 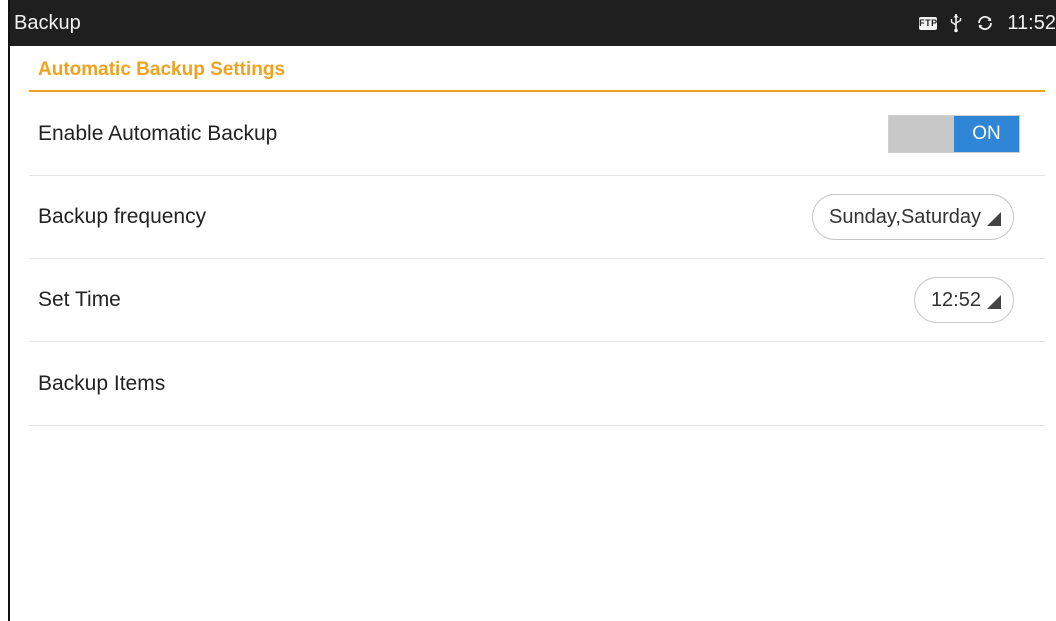 What do you see at coordinates (986, 134) in the screenshot?
I see `toggle-on-label: ON` at bounding box center [986, 134].